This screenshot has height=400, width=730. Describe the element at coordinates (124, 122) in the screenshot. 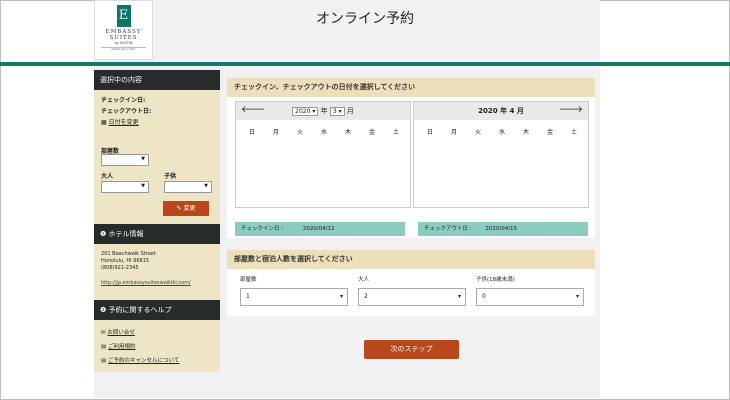

I see `change-dates-link: 日付を変更` at that location.